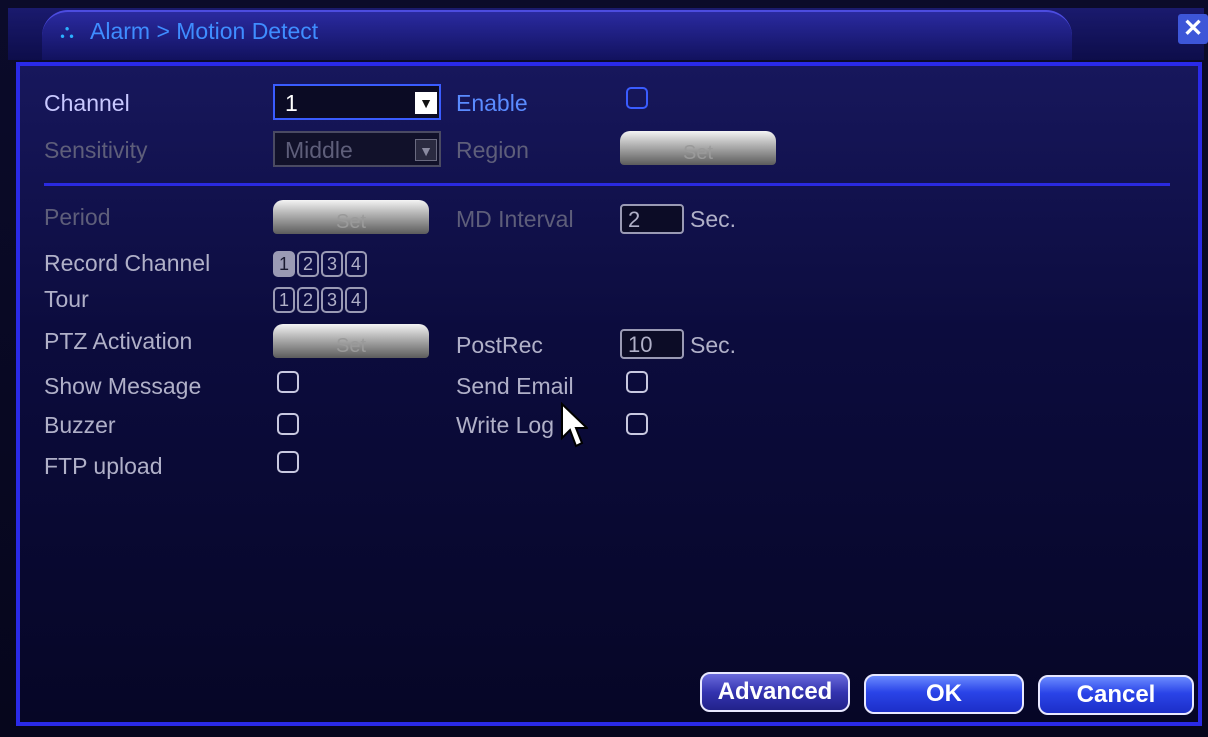  Describe the element at coordinates (492, 150) in the screenshot. I see `region-label: Region` at that location.